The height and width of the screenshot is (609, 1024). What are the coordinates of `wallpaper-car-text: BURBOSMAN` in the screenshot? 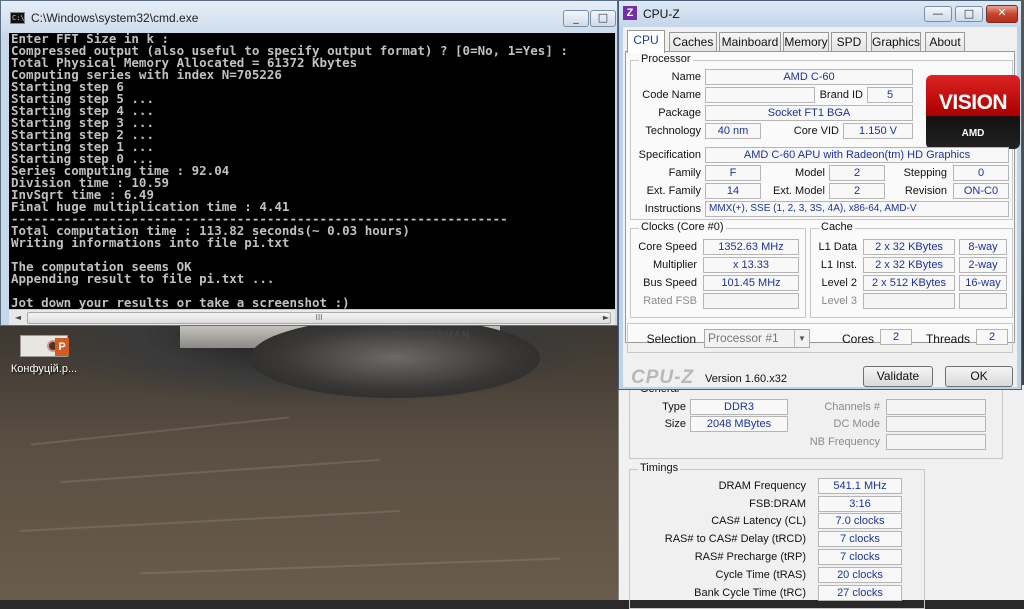 It's located at (433, 335).